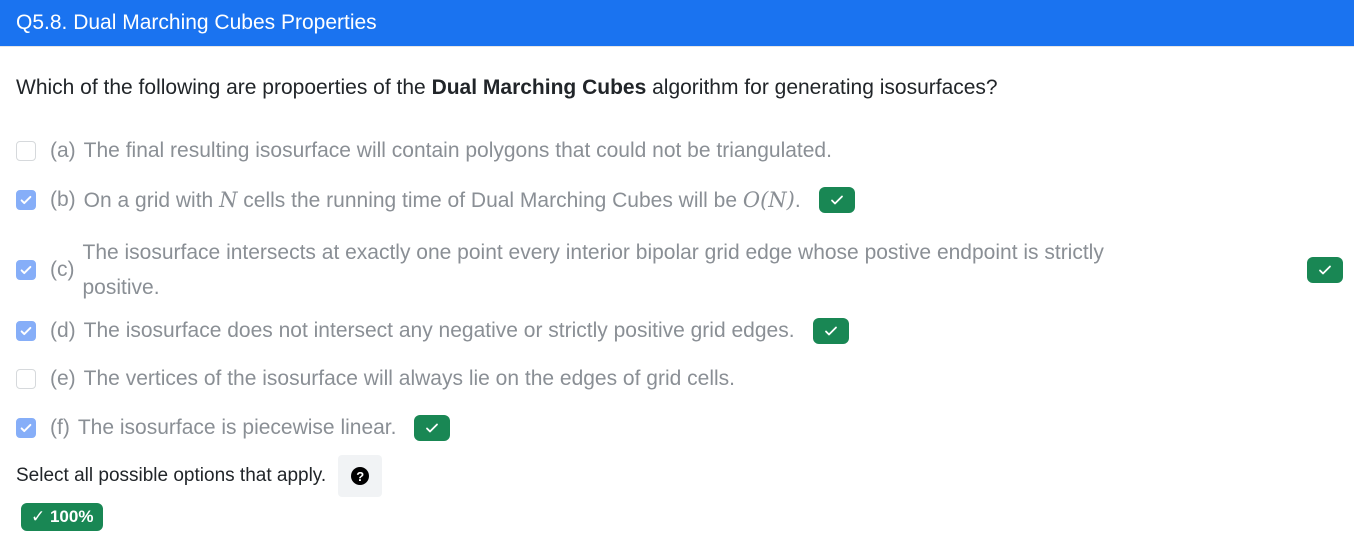 This screenshot has width=1354, height=549. I want to click on checkbox-c, so click(26, 270).